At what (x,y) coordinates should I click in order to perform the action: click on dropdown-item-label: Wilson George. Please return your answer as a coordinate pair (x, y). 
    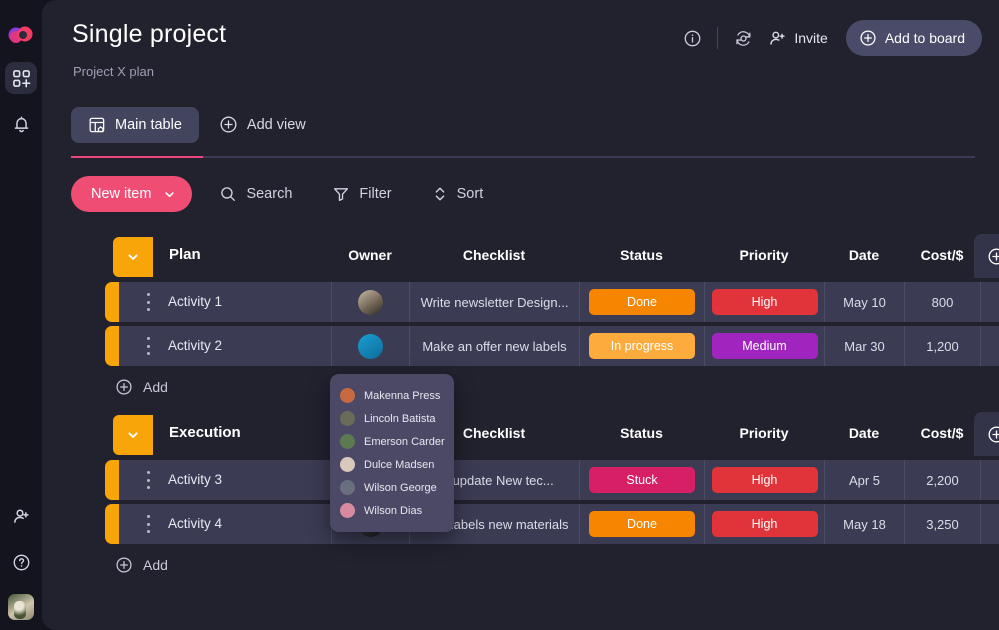
    Looking at the image, I should click on (400, 487).